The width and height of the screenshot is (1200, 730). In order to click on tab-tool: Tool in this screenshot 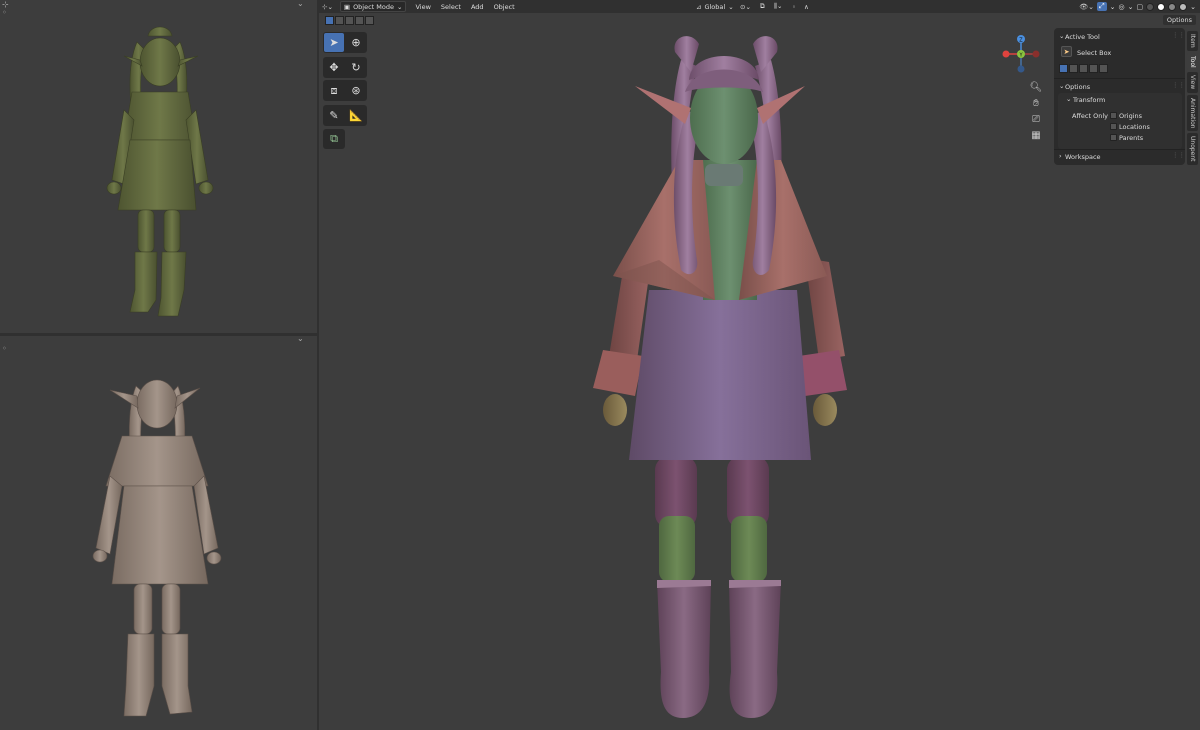, I will do `click(1192, 61)`.